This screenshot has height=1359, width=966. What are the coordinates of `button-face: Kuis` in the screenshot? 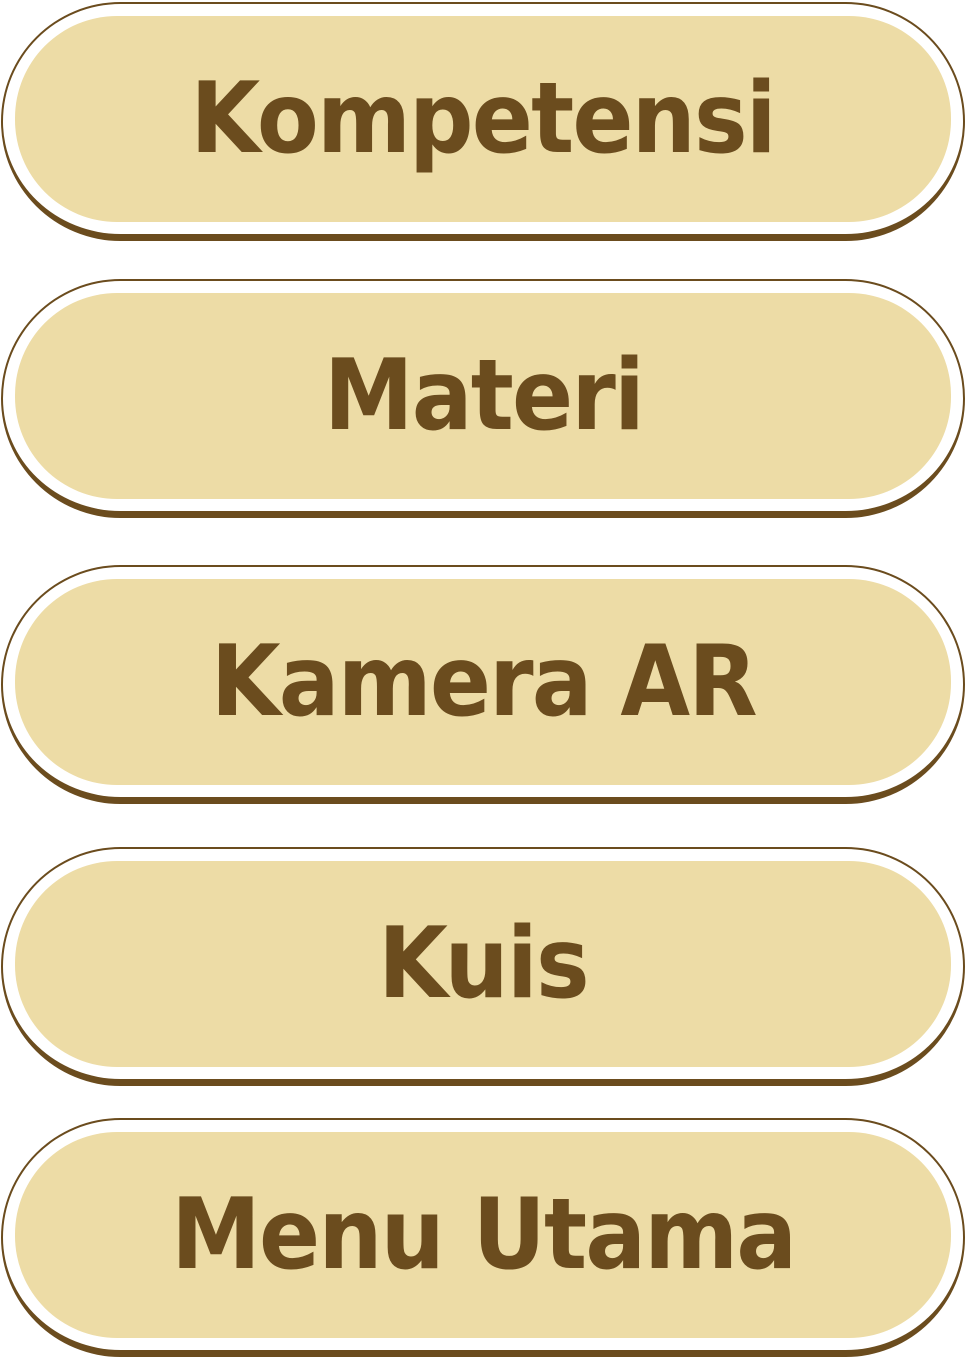 It's located at (483, 964).